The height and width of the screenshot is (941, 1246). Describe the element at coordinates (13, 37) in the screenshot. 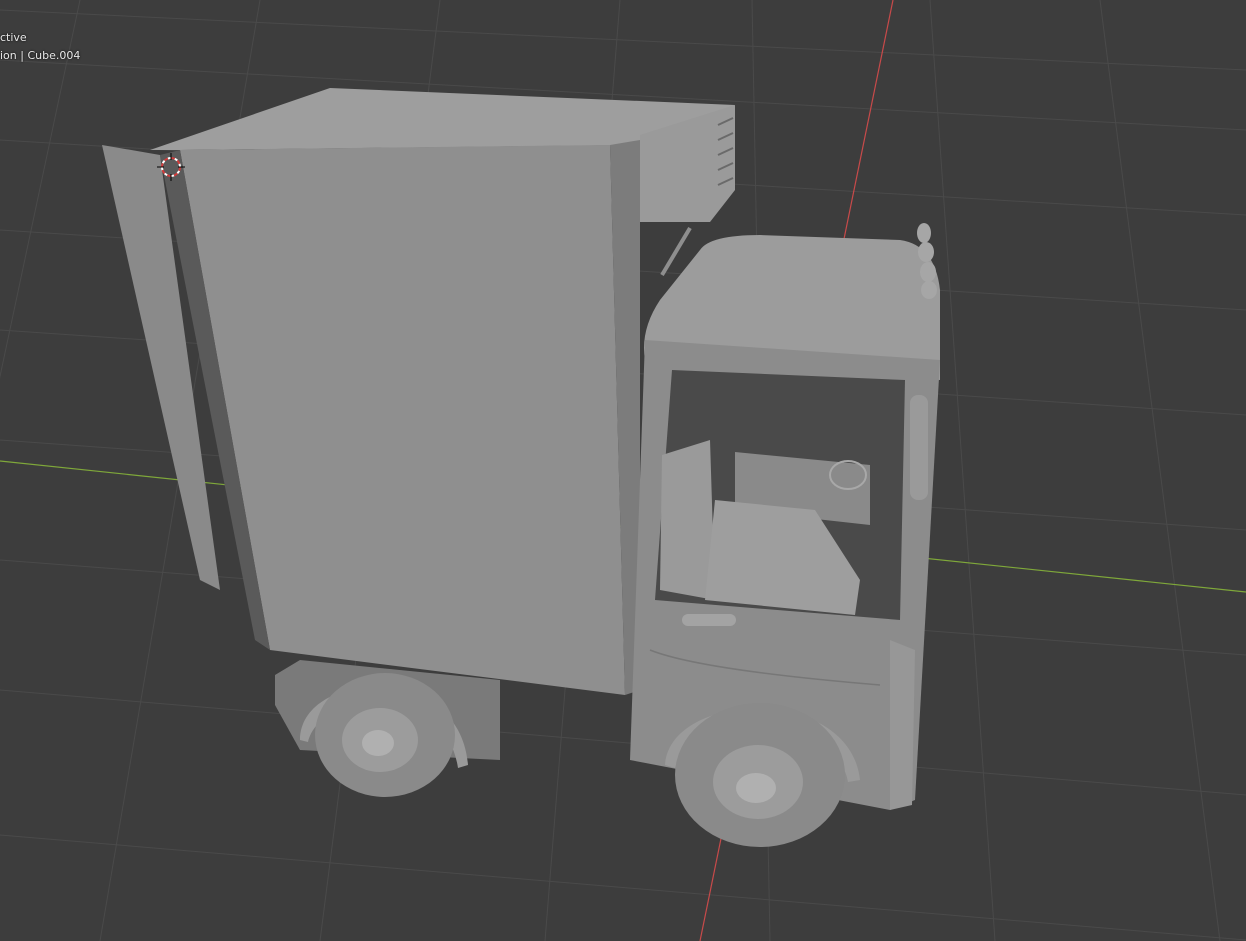

I see `viewport-mode-text: ctive` at that location.